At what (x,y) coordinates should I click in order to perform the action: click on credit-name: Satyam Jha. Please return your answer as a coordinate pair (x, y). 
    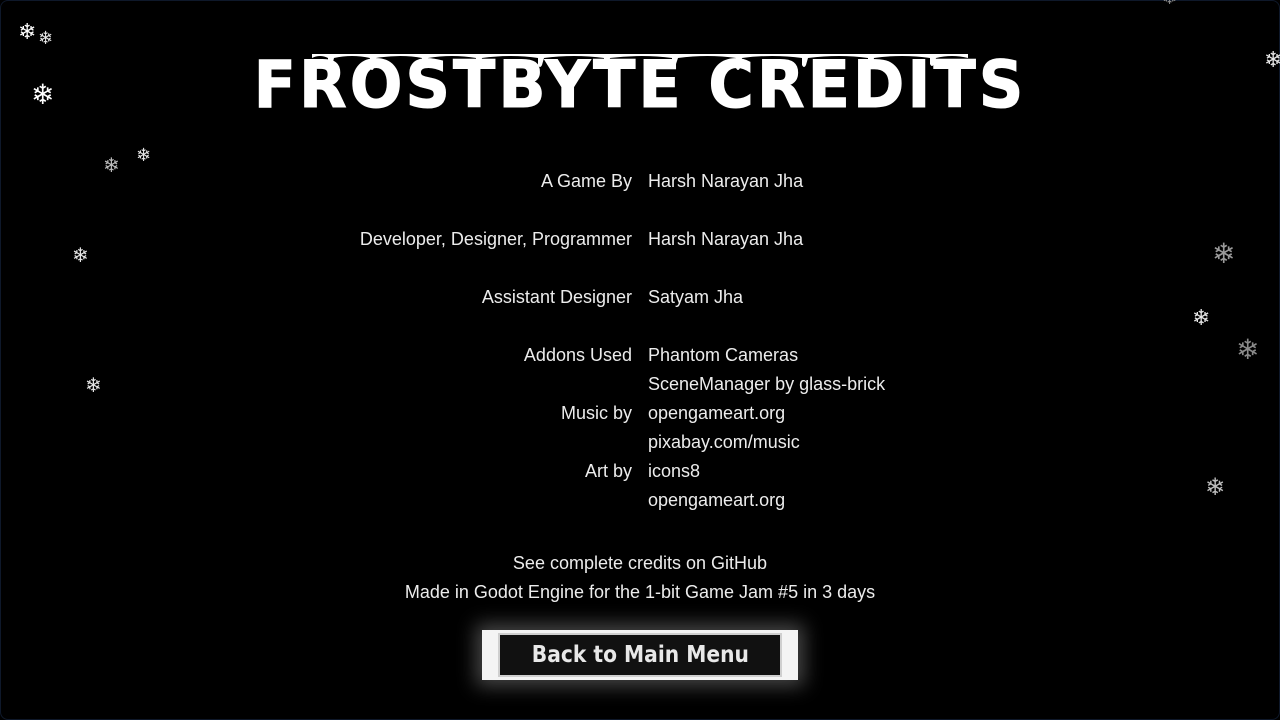
    Looking at the image, I should click on (696, 297).